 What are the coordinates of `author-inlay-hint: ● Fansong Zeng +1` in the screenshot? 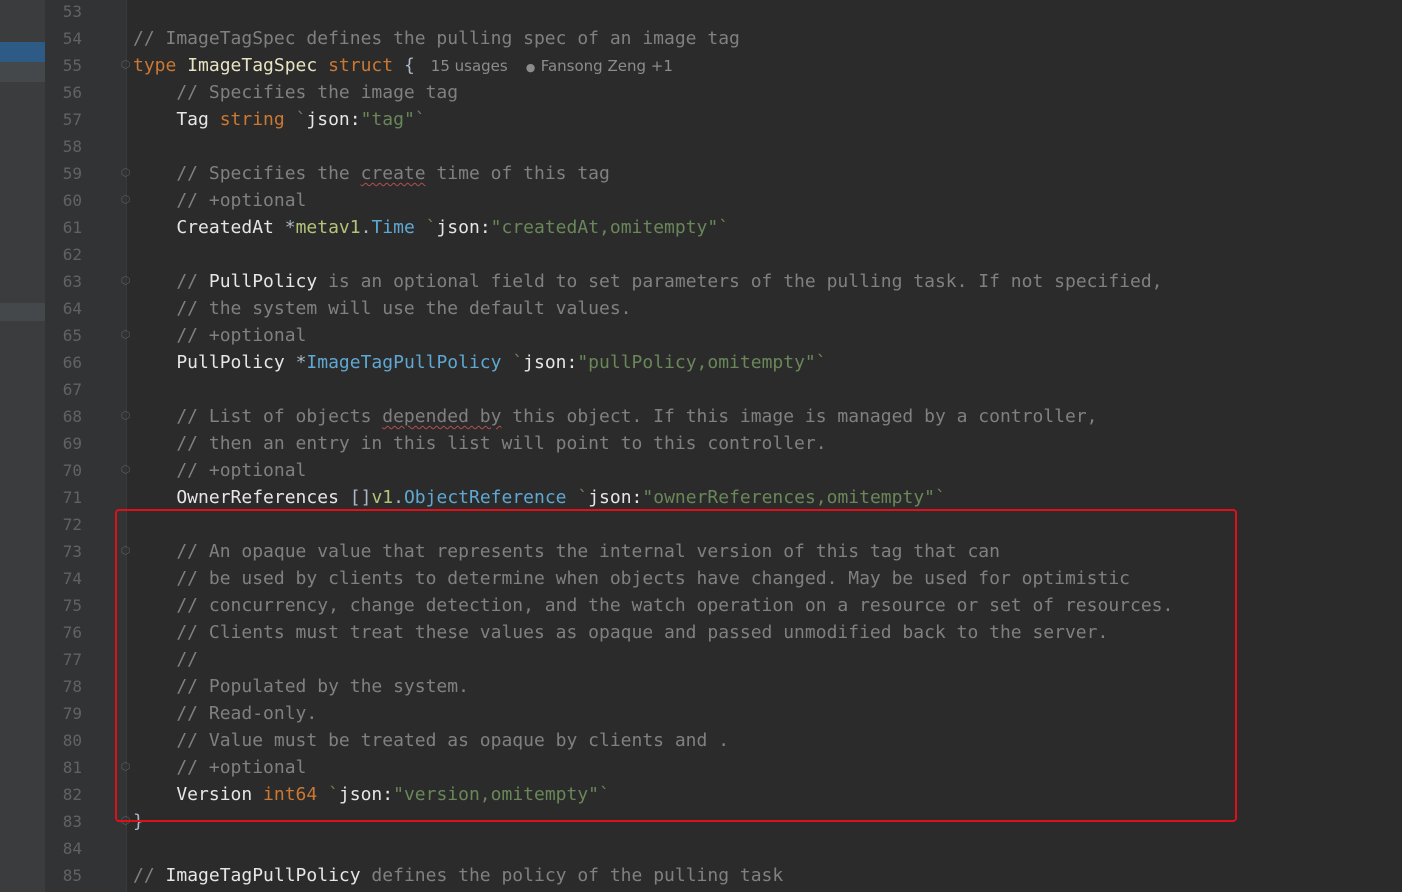 It's located at (599, 66).